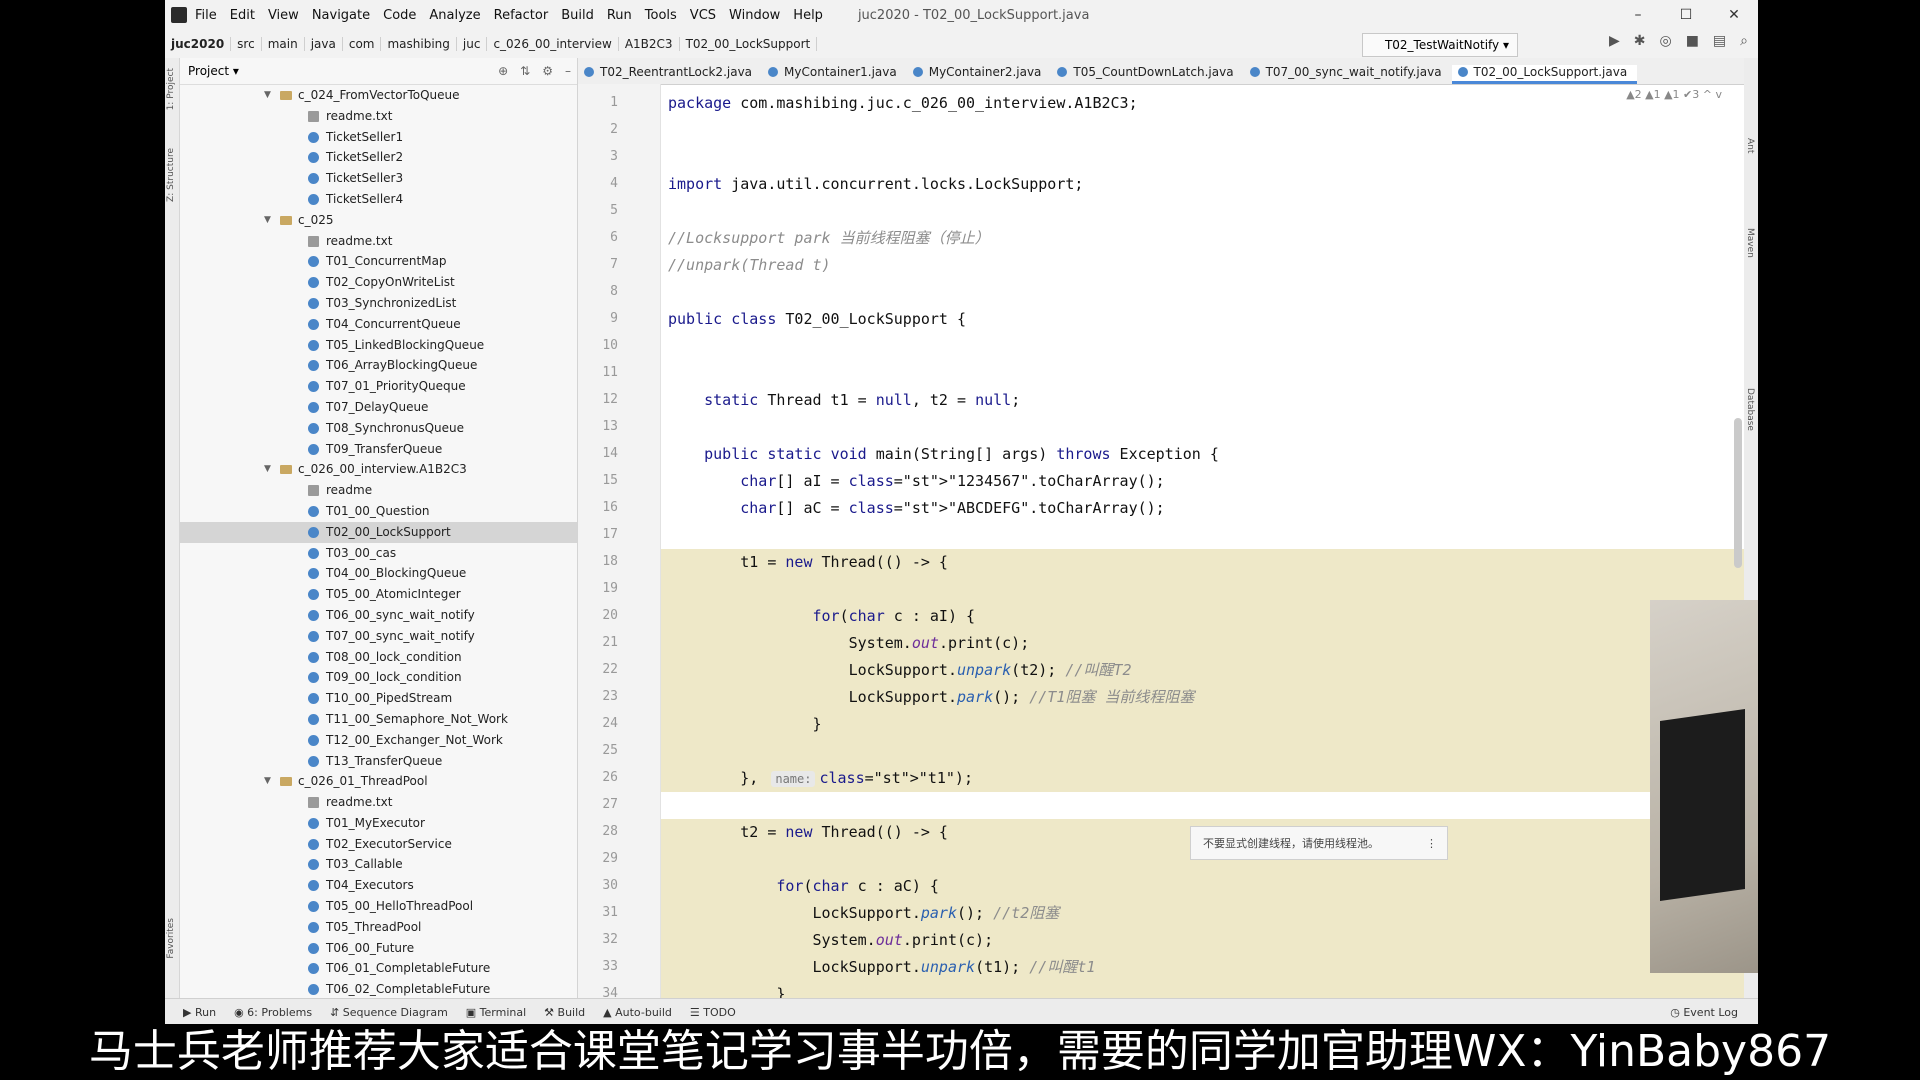 The image size is (1920, 1080). What do you see at coordinates (378, 906) in the screenshot?
I see `tree-file: T05_00_HelloThreadPool` at bounding box center [378, 906].